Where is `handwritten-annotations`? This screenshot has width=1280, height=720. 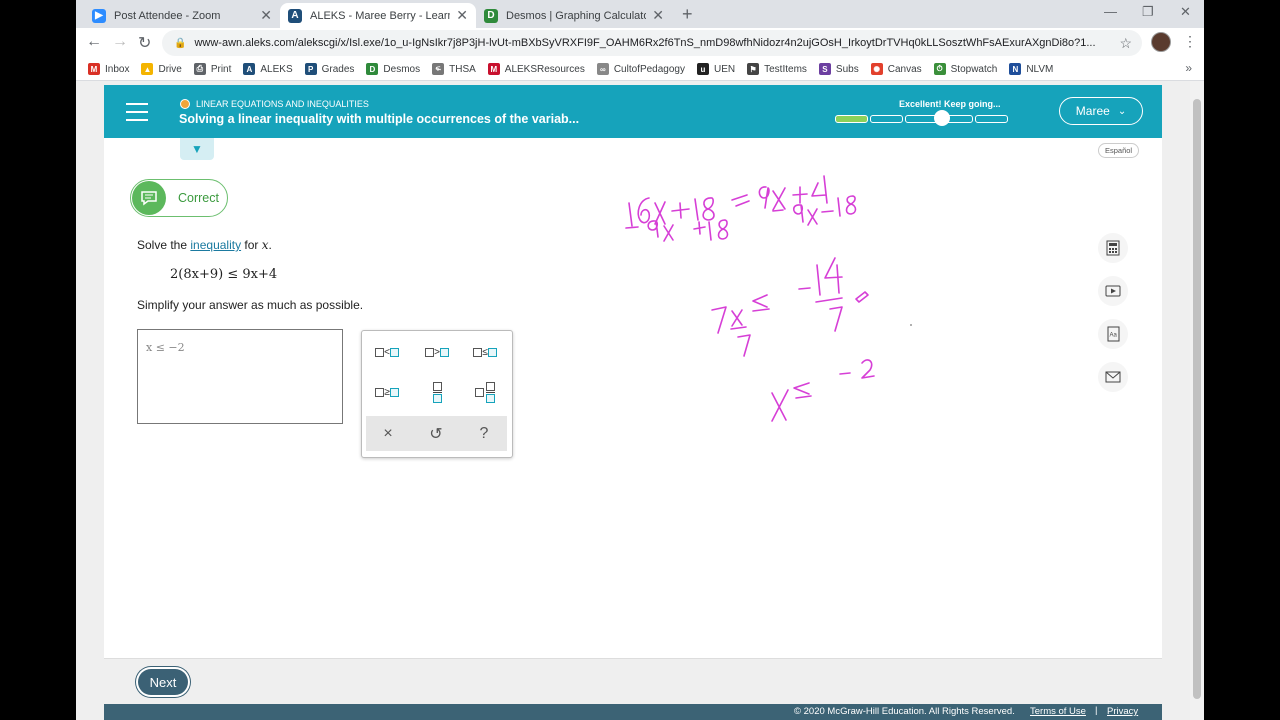 handwritten-annotations is located at coordinates (768, 298).